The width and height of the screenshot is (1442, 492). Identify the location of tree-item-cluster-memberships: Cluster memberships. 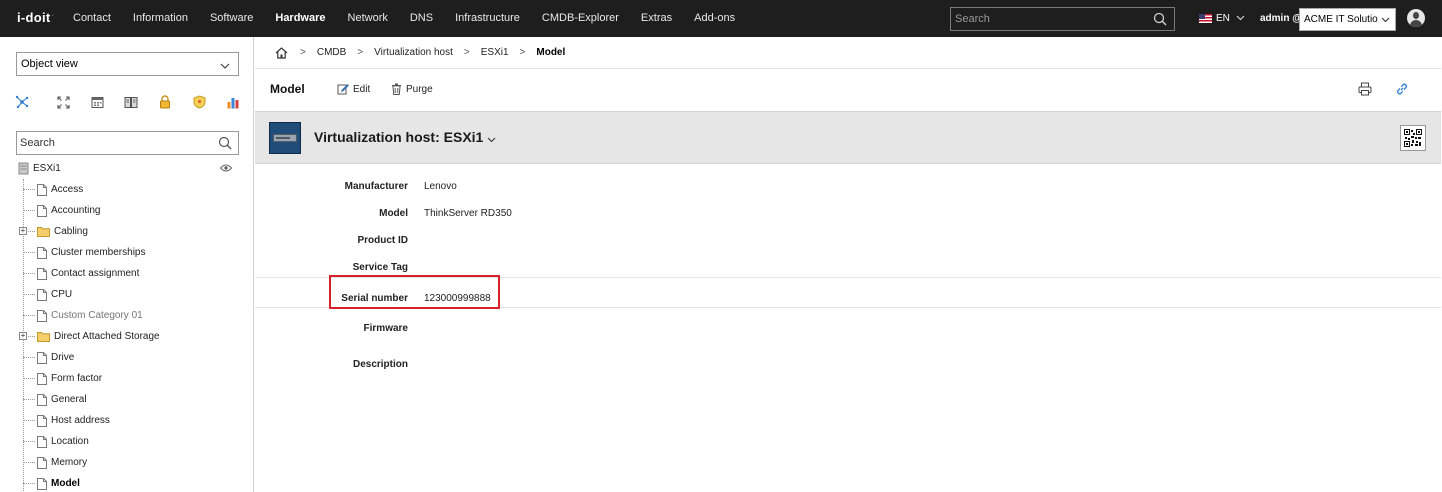
(84, 252).